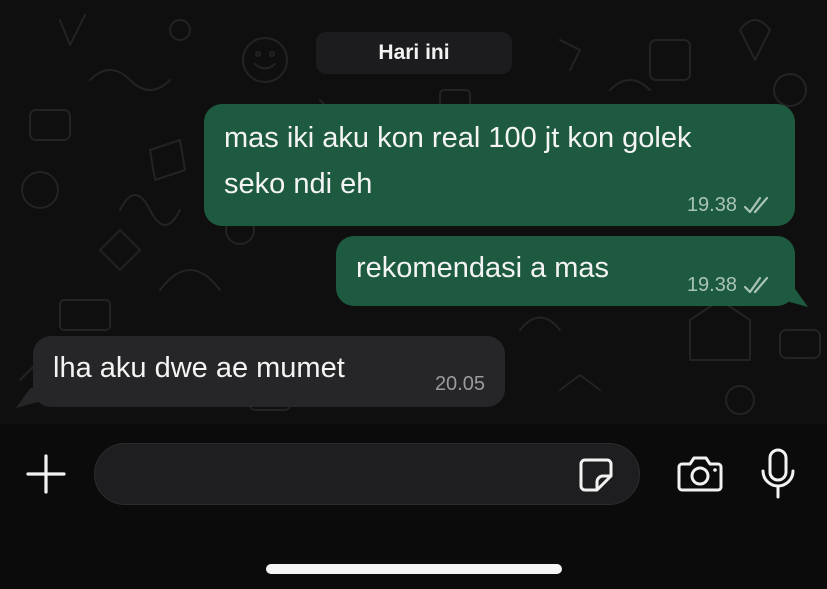 Image resolution: width=827 pixels, height=589 pixels. I want to click on sticker-icon, so click(596, 475).